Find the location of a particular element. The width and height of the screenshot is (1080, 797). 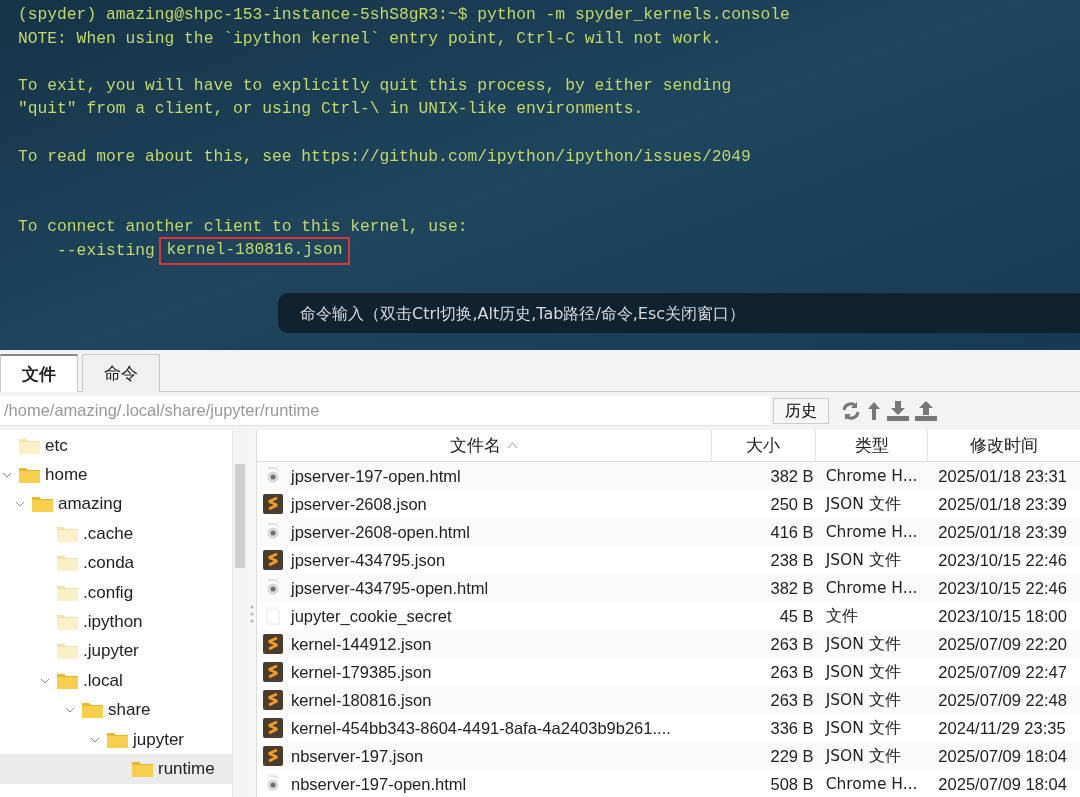

file-name-cell: kernel-144912.json is located at coordinates (484, 644).